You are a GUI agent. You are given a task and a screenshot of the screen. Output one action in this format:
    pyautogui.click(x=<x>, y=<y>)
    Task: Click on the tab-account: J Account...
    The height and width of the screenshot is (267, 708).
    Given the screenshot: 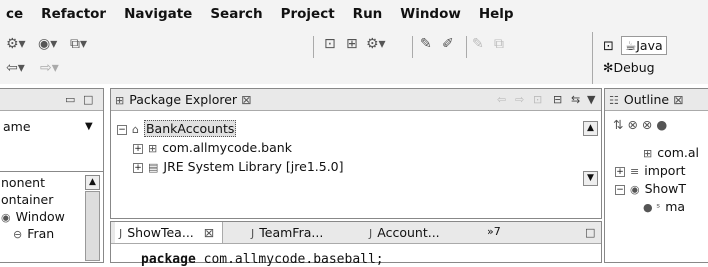 What is the action you would take?
    pyautogui.click(x=404, y=232)
    